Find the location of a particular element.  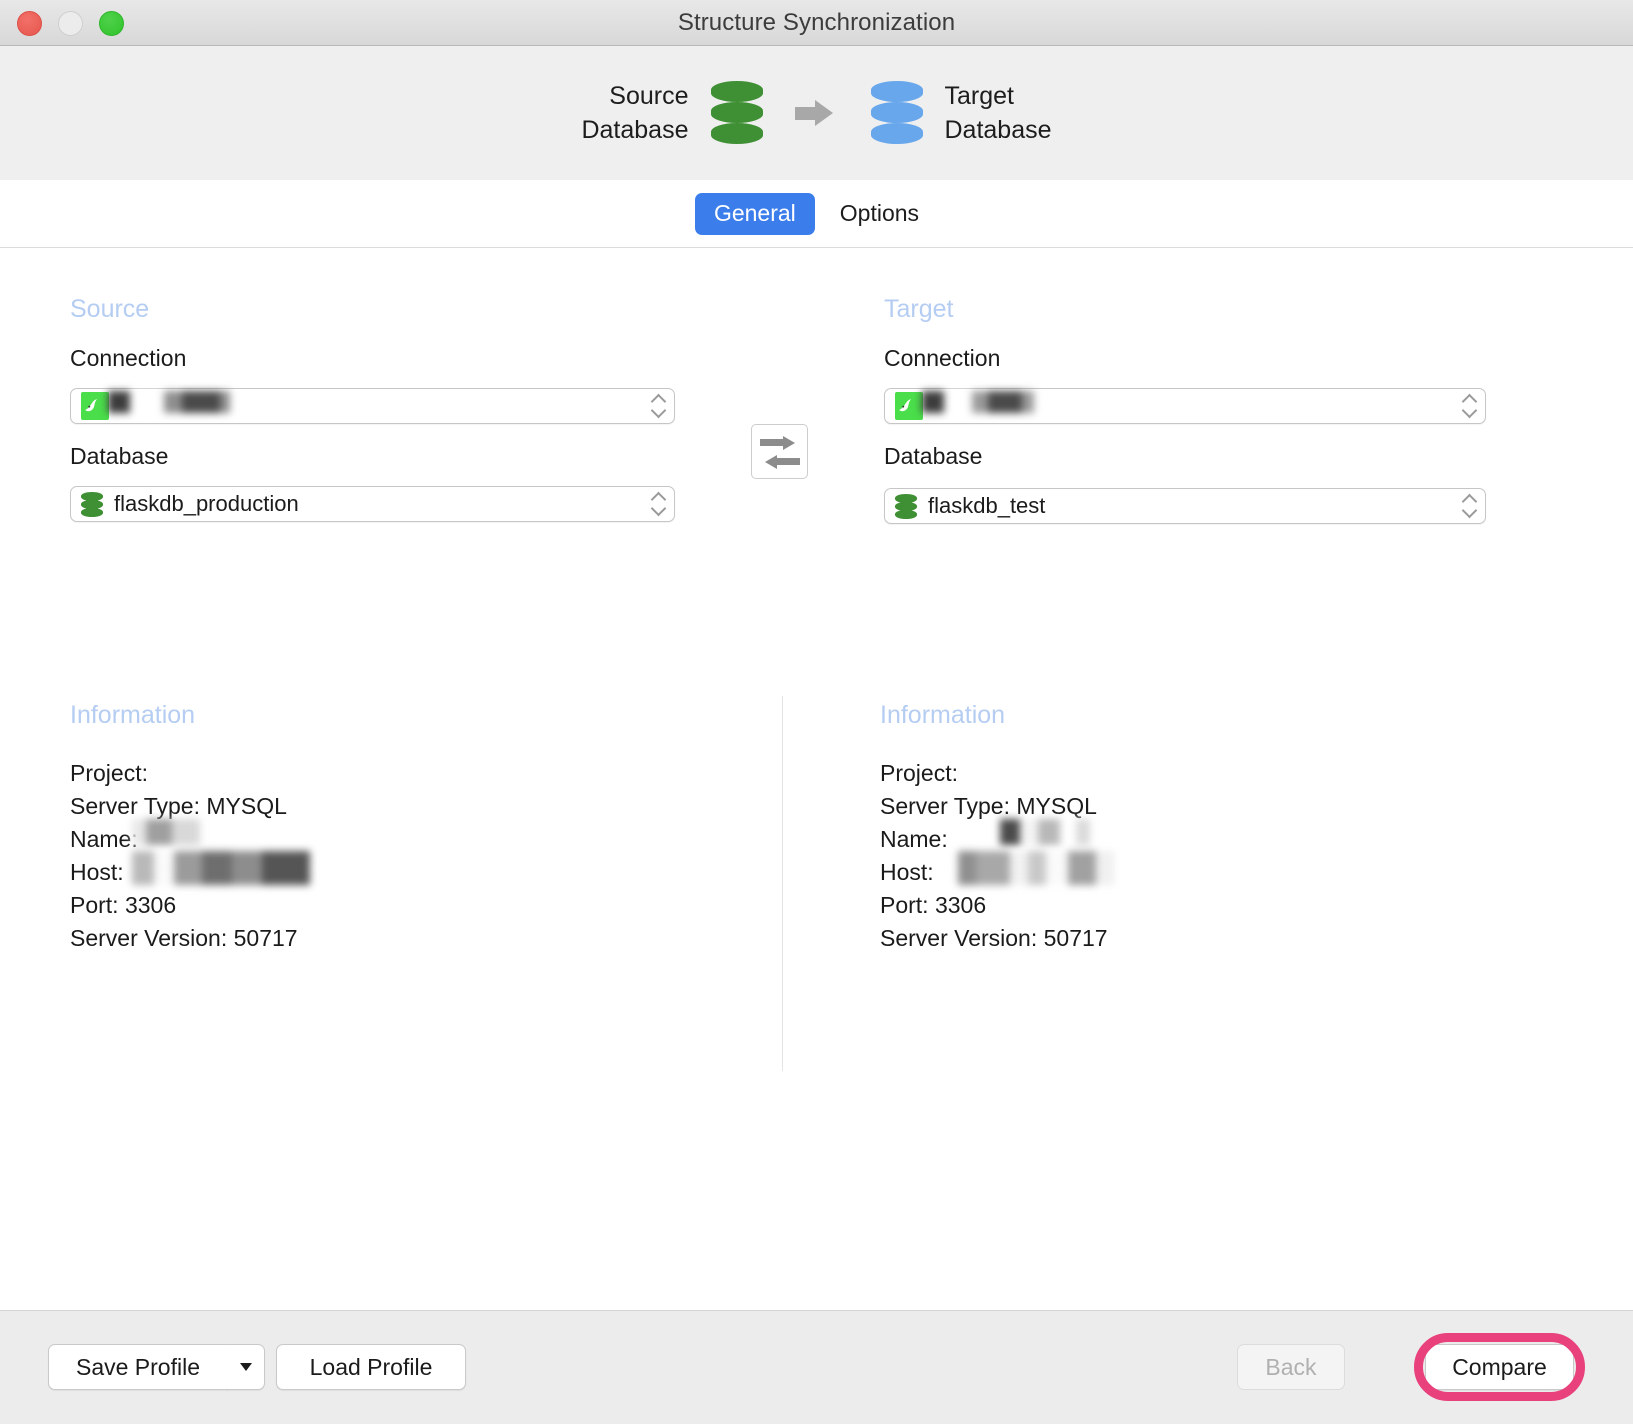

swap-arrows-icon-secondary is located at coordinates (780, 461).